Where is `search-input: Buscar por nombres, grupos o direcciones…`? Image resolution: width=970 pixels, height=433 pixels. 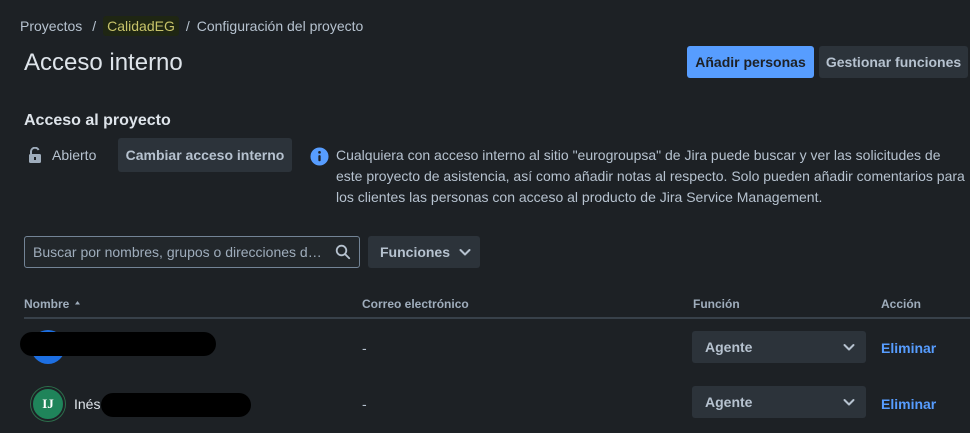 search-input: Buscar por nombres, grupos o direcciones… is located at coordinates (192, 252).